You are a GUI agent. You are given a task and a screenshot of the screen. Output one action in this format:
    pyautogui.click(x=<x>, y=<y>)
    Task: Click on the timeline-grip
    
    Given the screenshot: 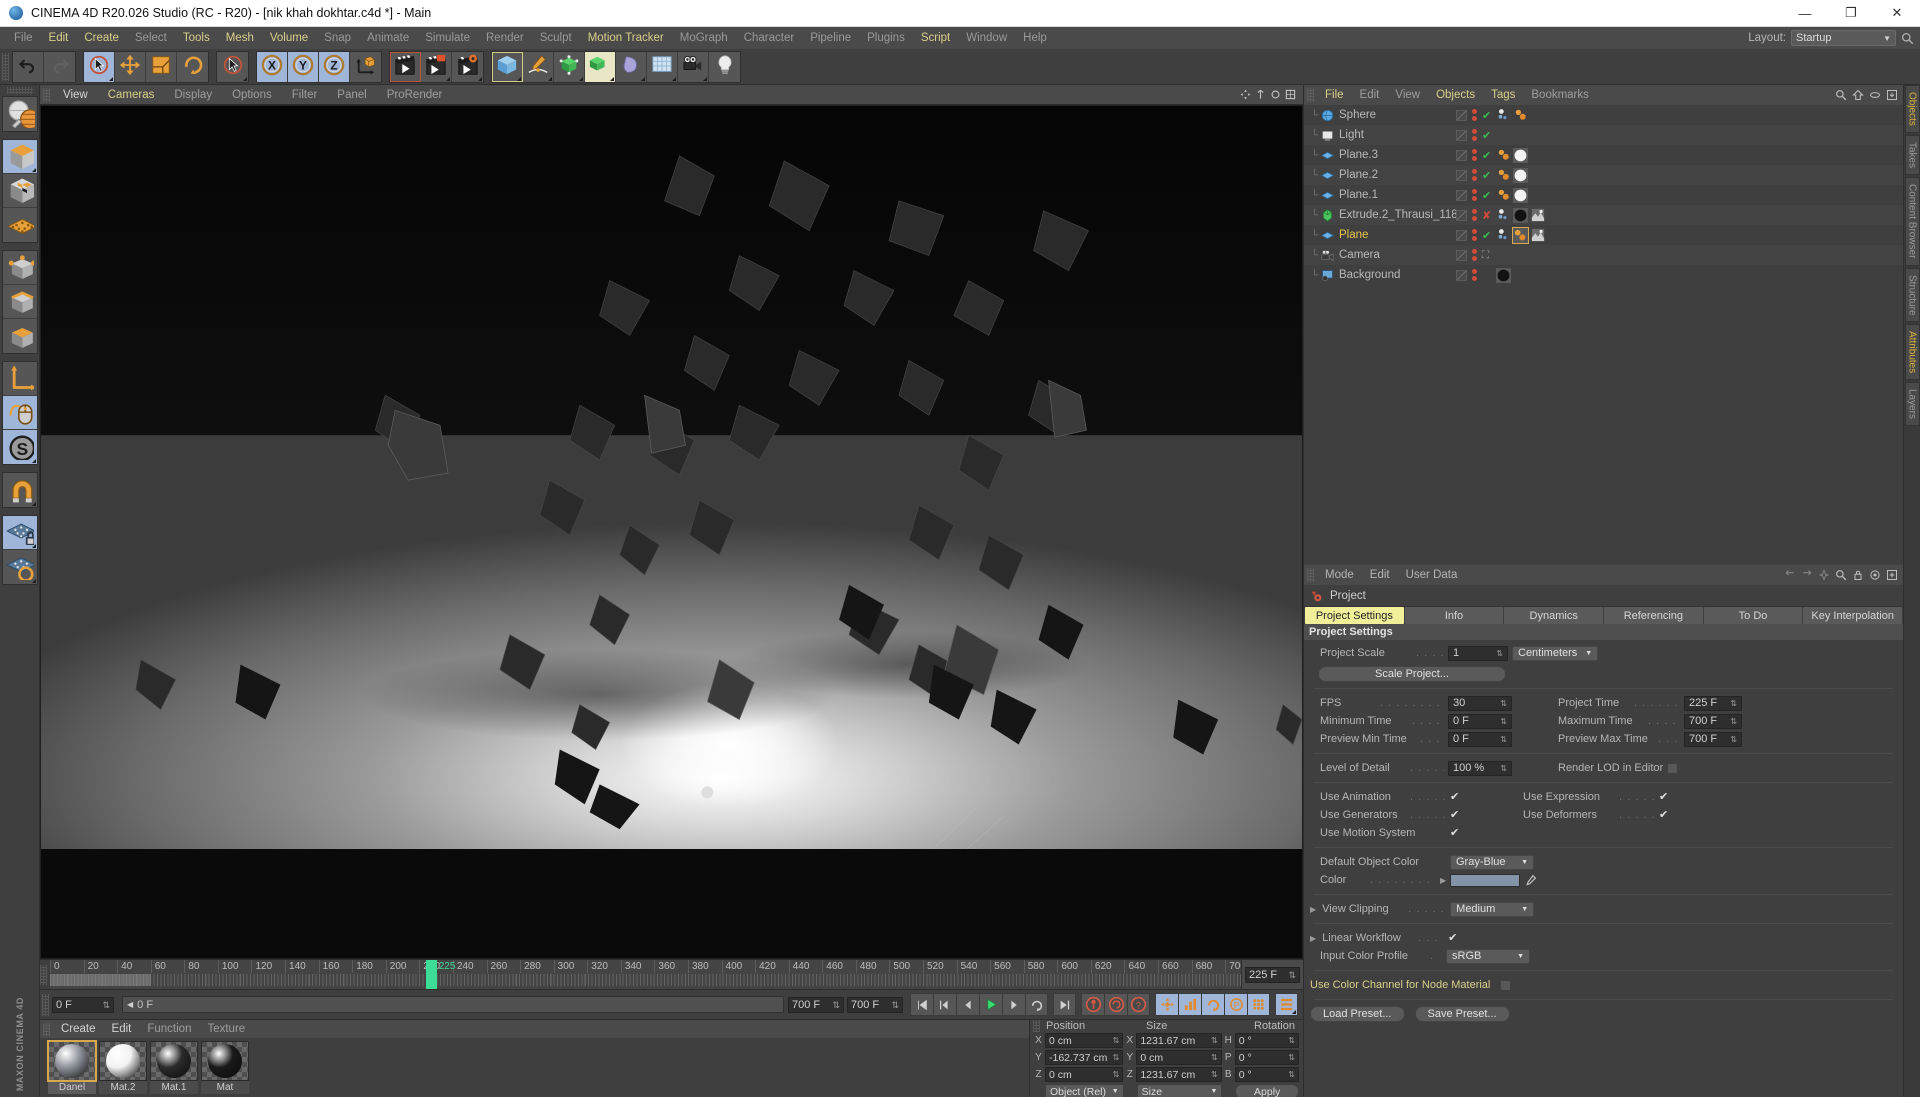 What is the action you would take?
    pyautogui.click(x=43, y=974)
    